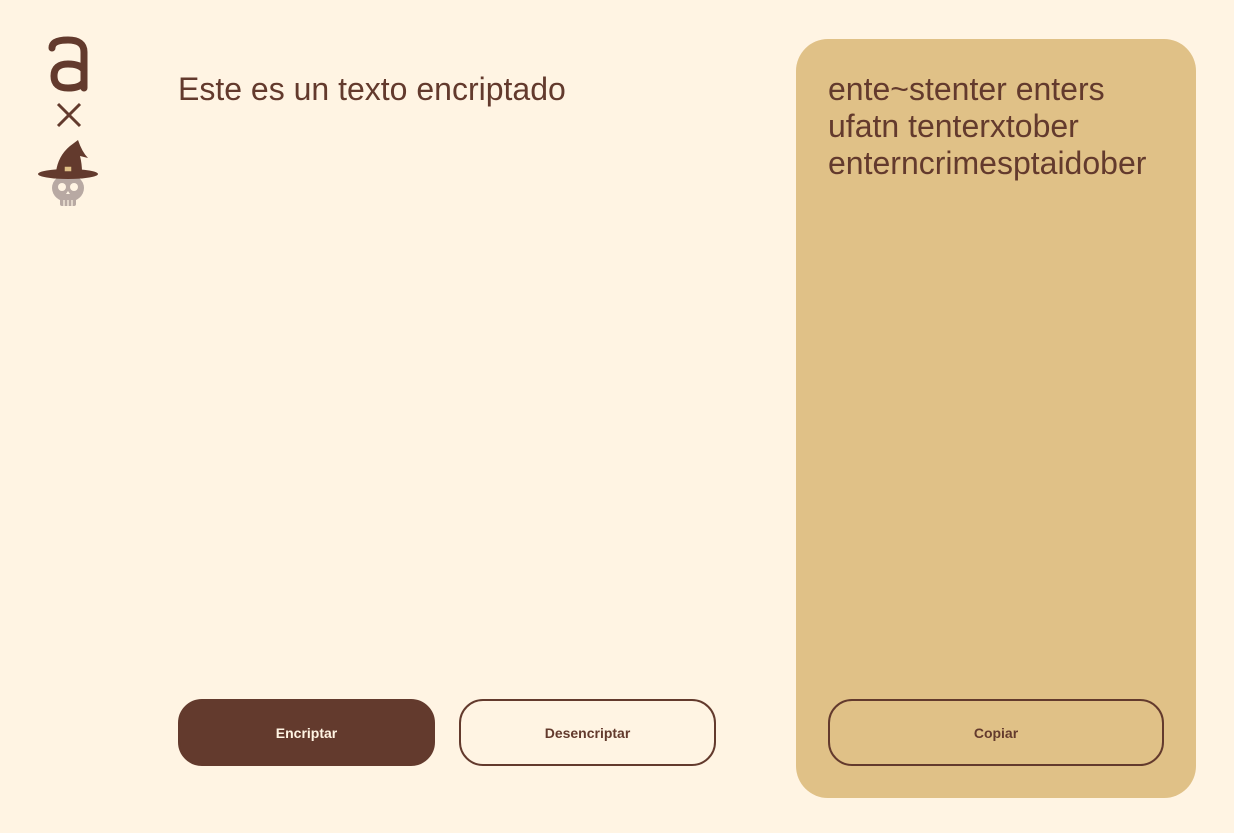  I want to click on encrypt-button: Encriptar, so click(306, 732).